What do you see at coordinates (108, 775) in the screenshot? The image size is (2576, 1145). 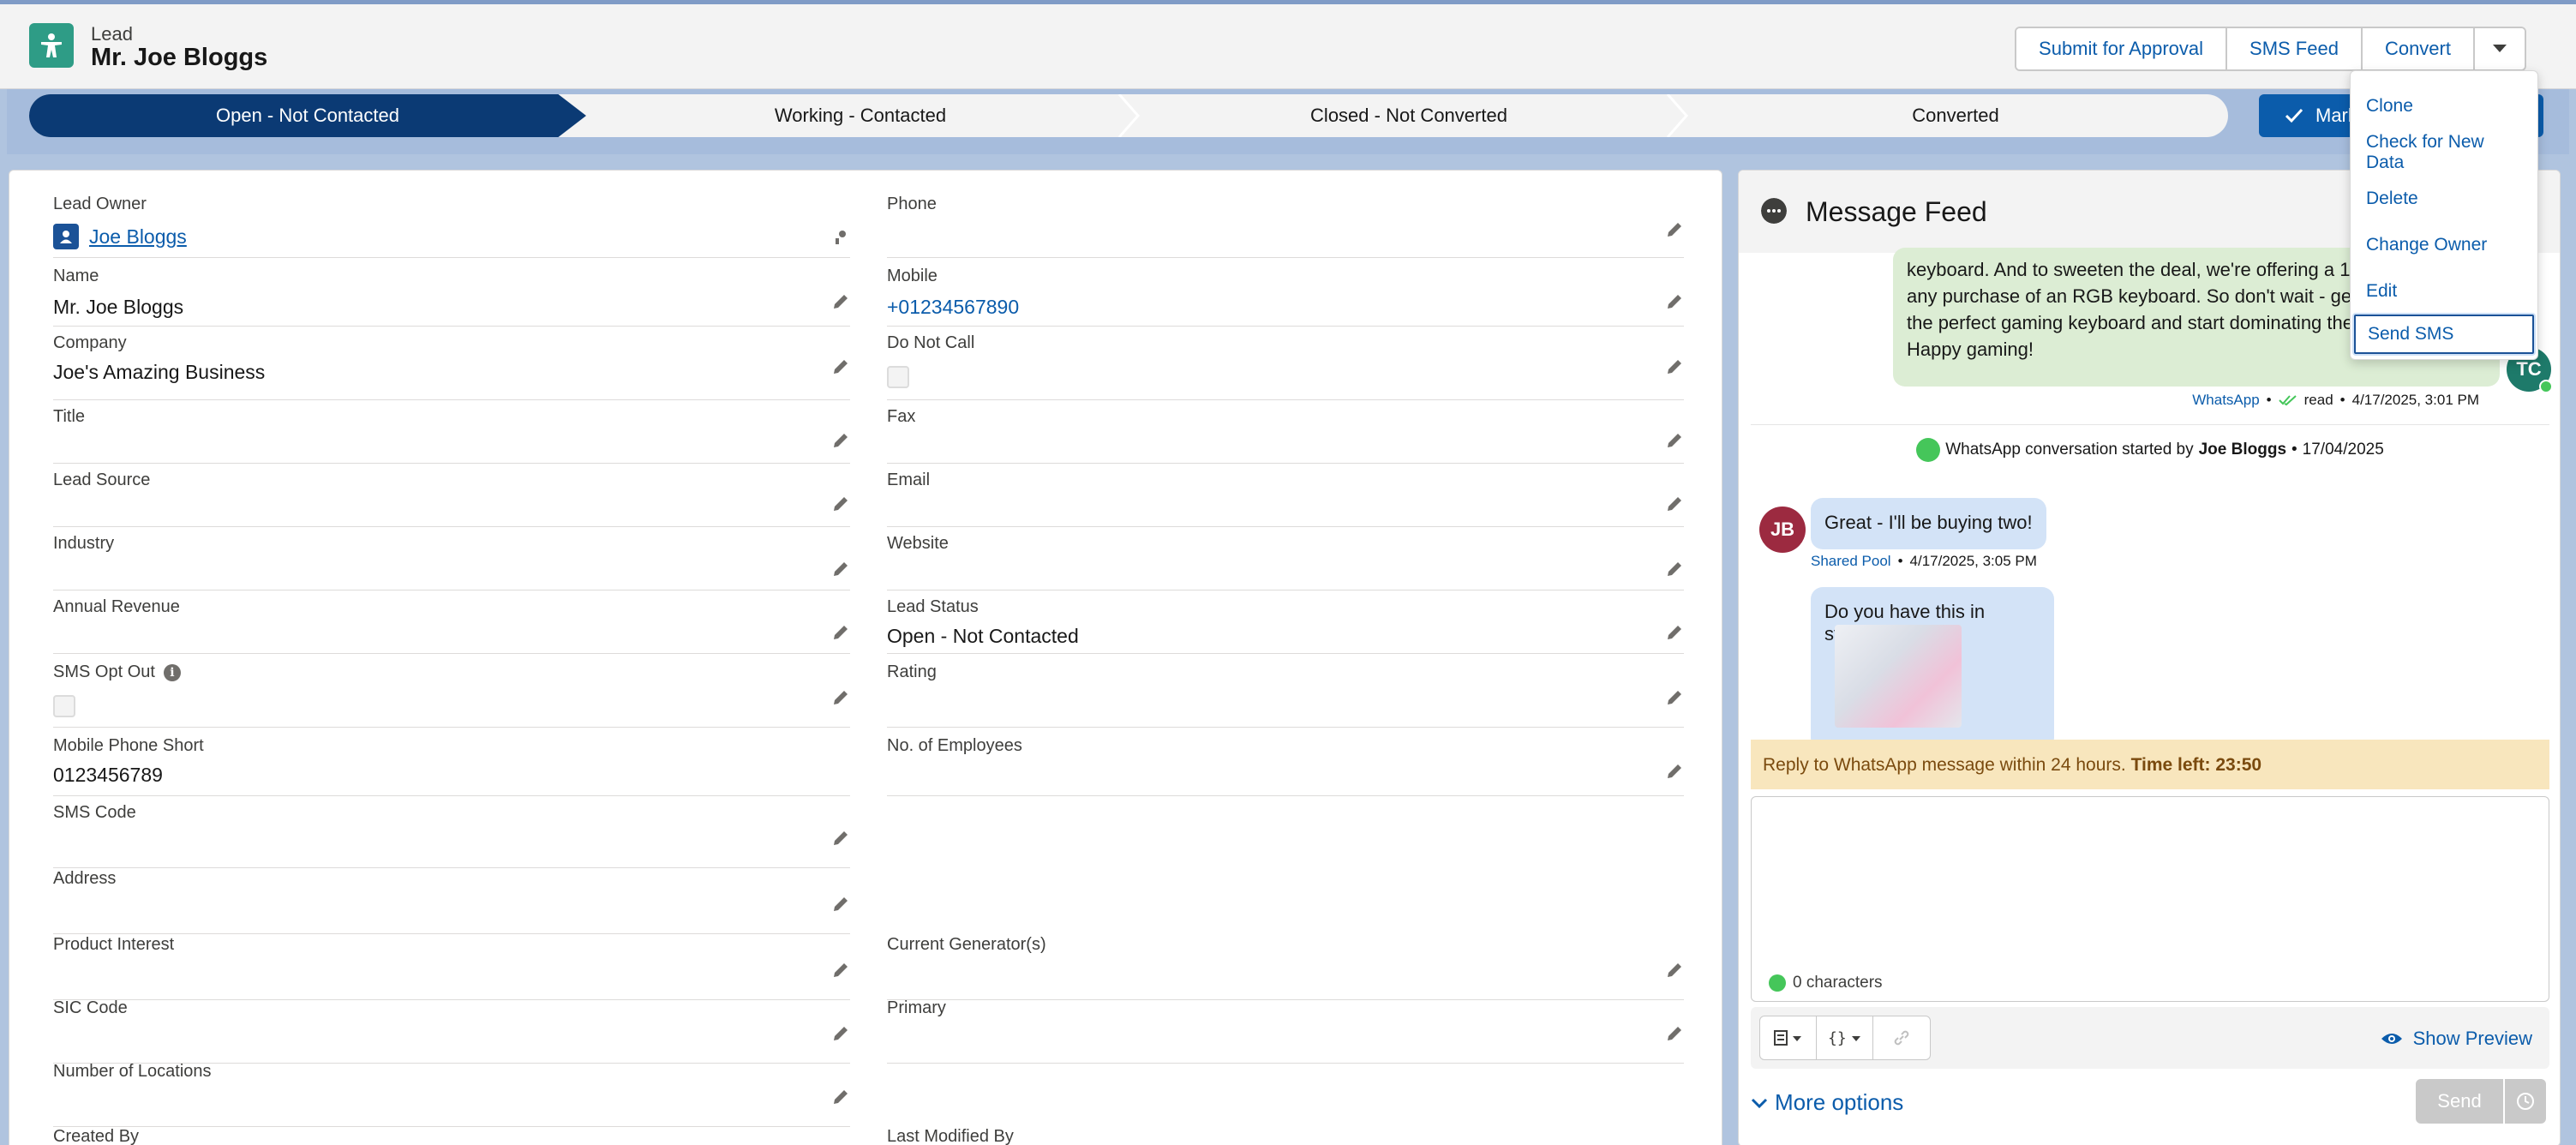 I see `field-value: 0123456789` at bounding box center [108, 775].